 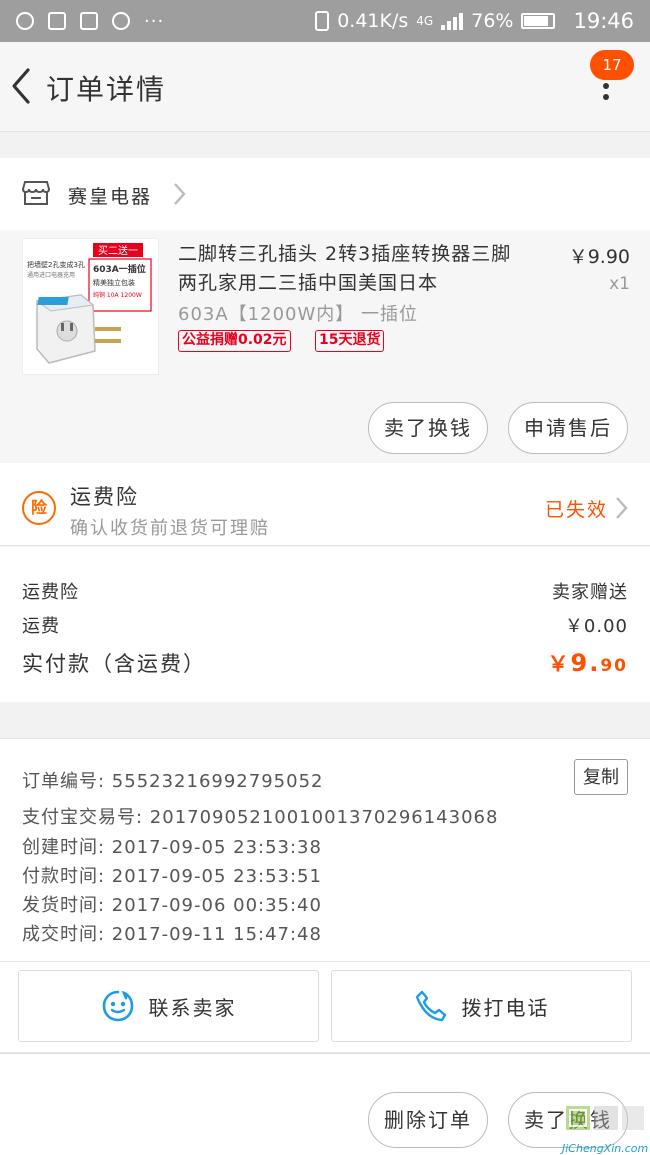 I want to click on status-bar: ··· 0.41K/s 4G 76% 19:46, so click(x=325, y=21).